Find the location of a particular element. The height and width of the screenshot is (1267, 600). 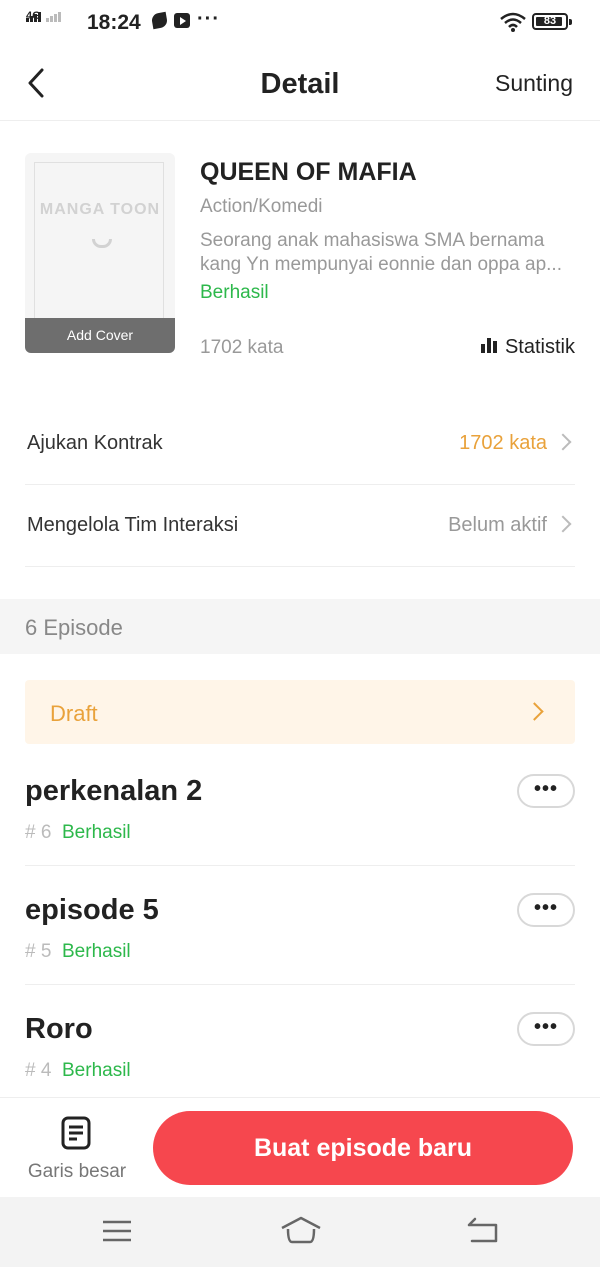

episode-number: # 4 is located at coordinates (38, 1070).